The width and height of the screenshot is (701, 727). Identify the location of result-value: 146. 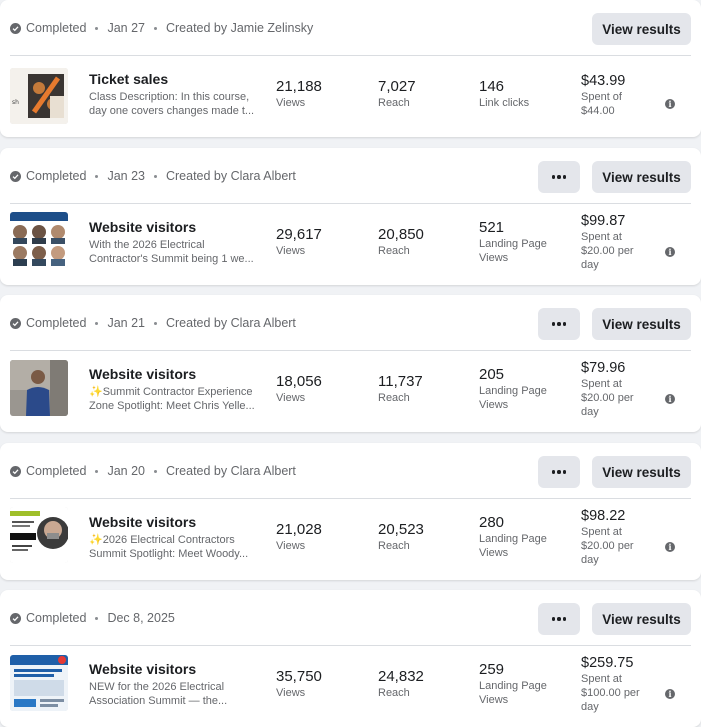
(492, 86).